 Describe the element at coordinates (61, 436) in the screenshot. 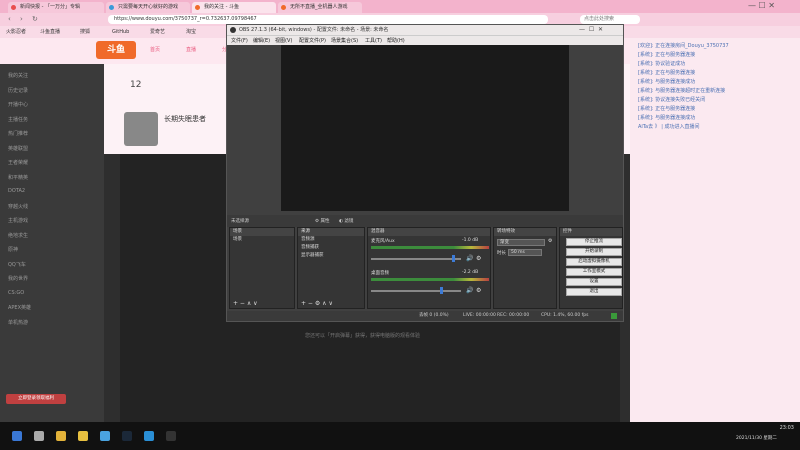

I see `chrome-icon` at that location.